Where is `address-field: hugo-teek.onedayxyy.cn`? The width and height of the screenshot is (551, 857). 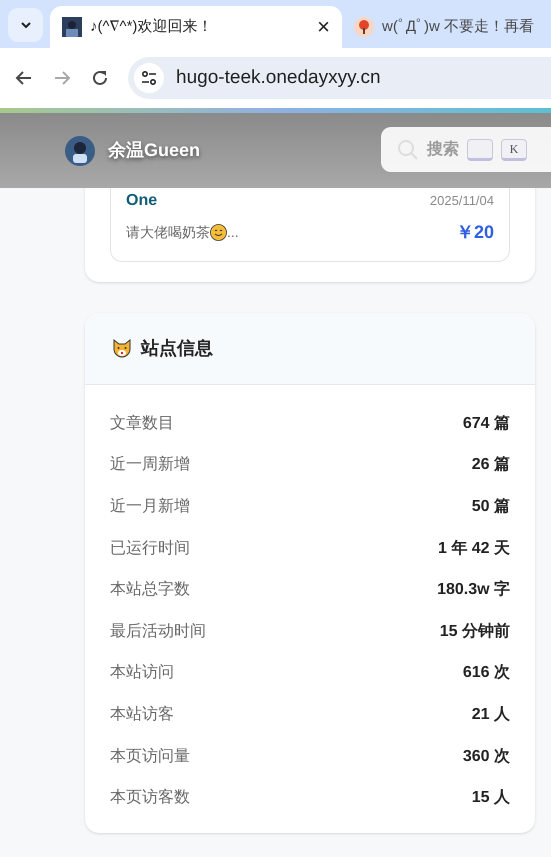
address-field: hugo-teek.onedayxyy.cn is located at coordinates (339, 78).